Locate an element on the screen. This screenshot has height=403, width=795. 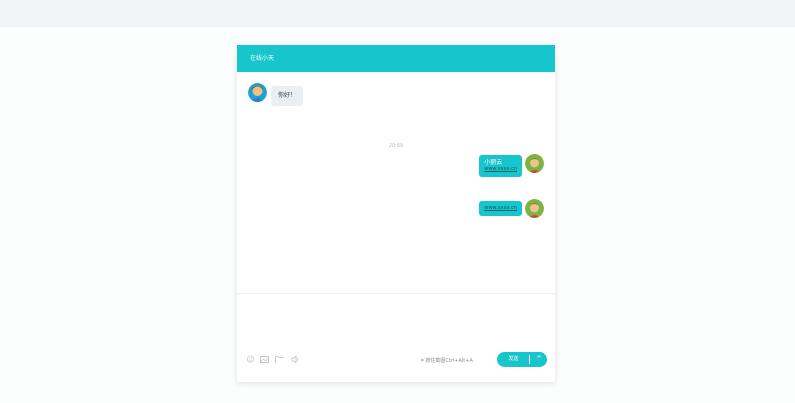
incoming-message-bubble: 你好！ is located at coordinates (287, 96).